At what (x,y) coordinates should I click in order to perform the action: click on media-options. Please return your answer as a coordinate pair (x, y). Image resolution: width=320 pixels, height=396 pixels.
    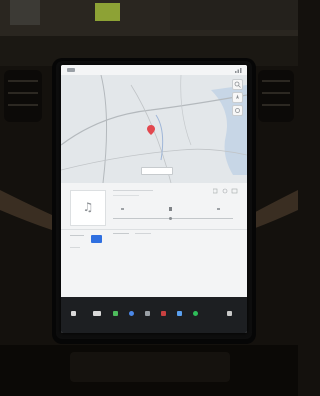
    Looking at the image, I should click on (226, 191).